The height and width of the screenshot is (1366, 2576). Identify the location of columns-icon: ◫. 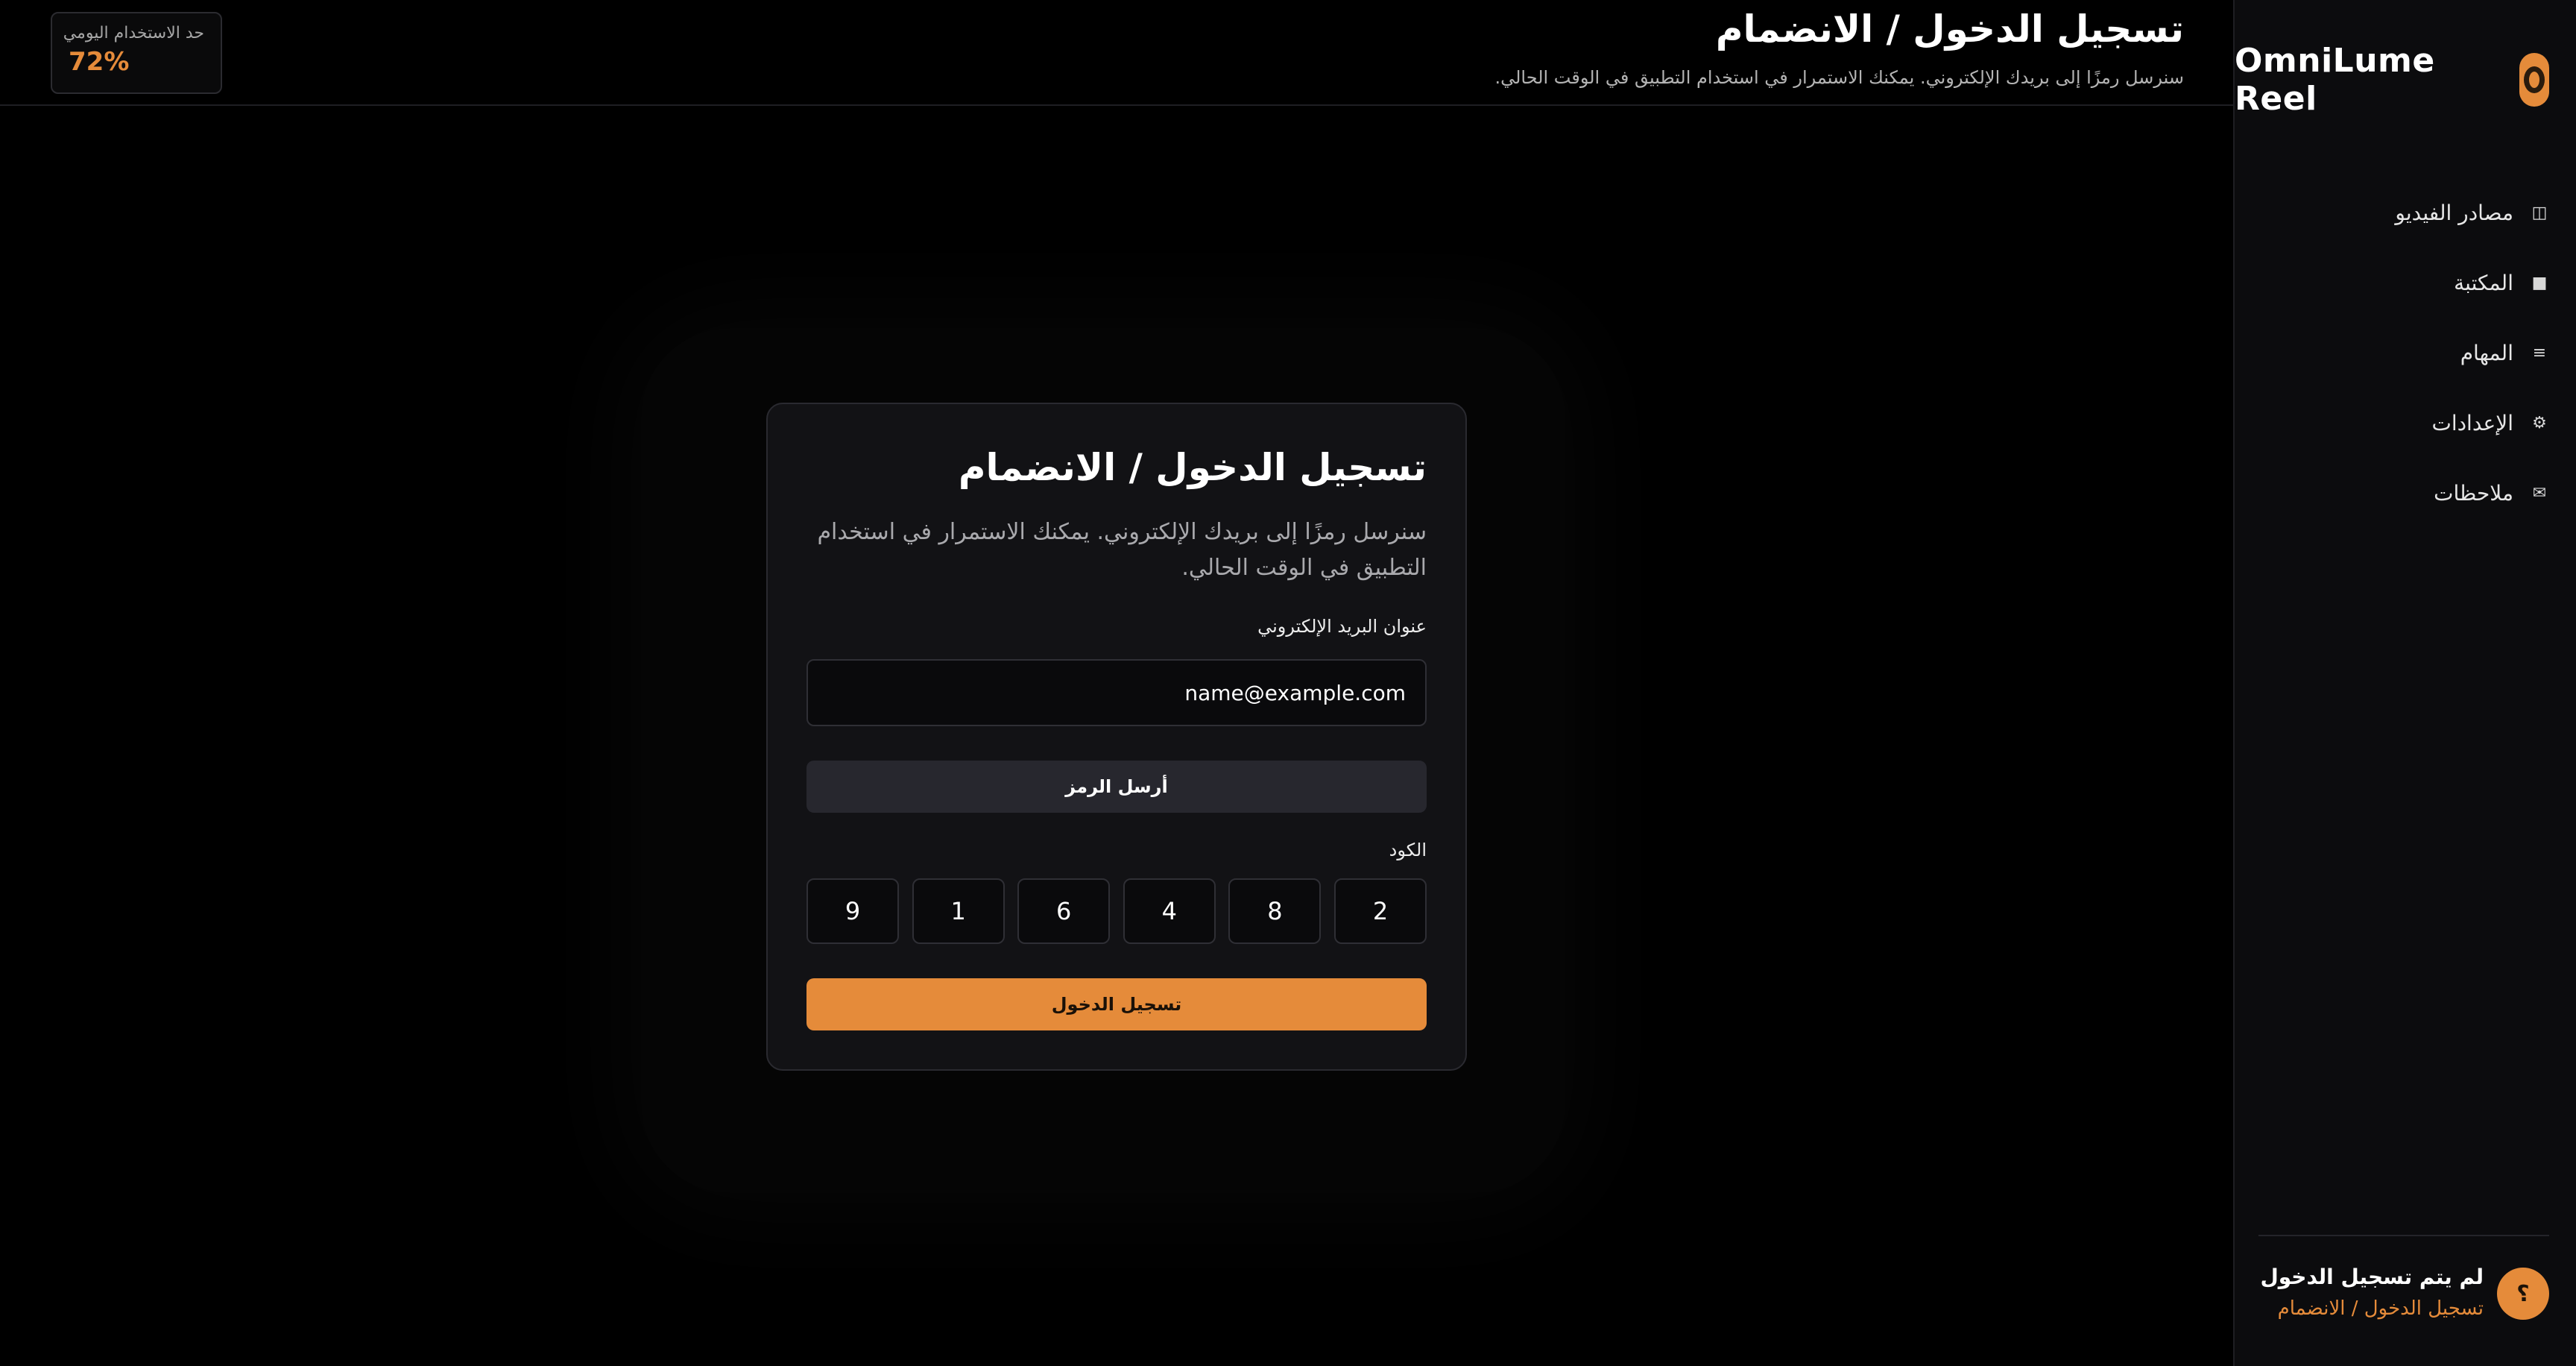
(2539, 212).